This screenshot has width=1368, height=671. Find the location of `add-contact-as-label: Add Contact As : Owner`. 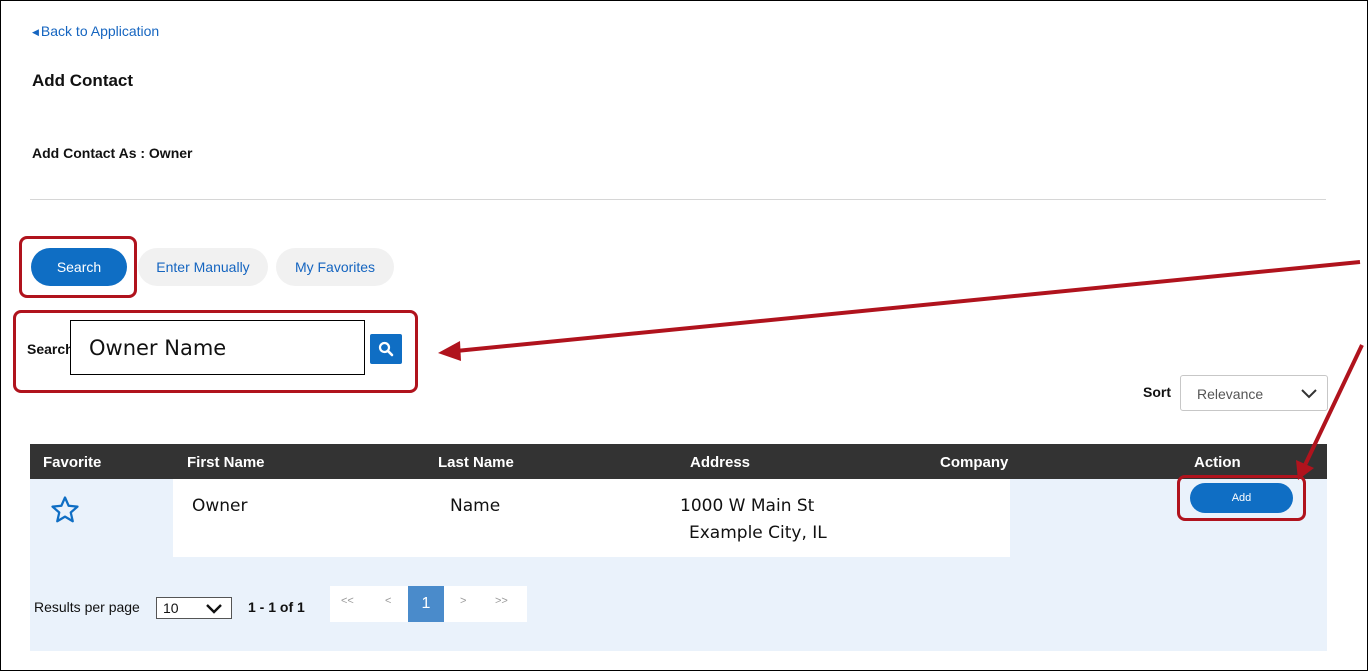

add-contact-as-label: Add Contact As : Owner is located at coordinates (112, 153).